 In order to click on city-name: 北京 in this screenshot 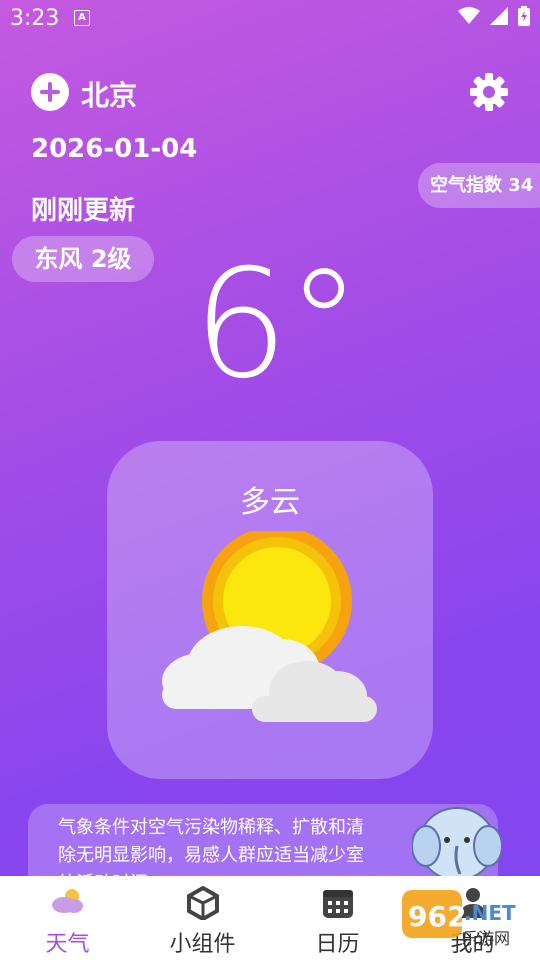, I will do `click(109, 94)`.